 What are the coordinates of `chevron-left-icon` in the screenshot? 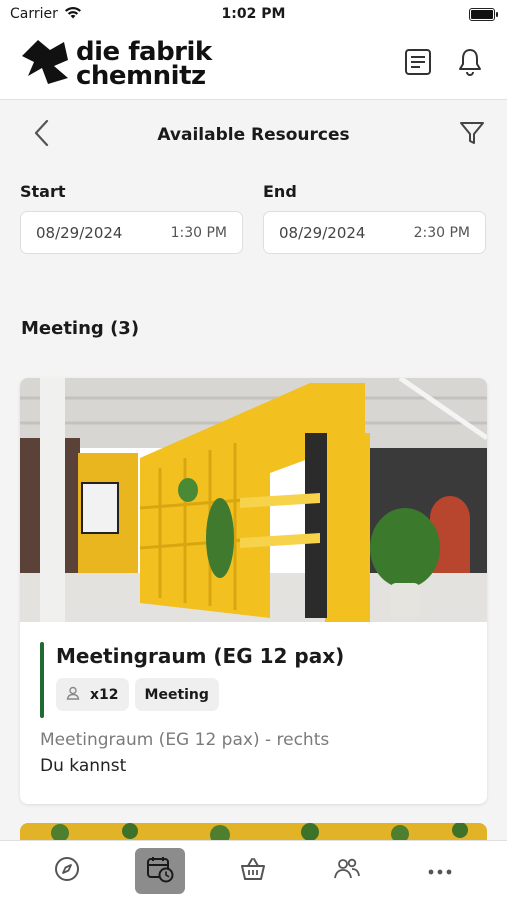 It's located at (41, 135).